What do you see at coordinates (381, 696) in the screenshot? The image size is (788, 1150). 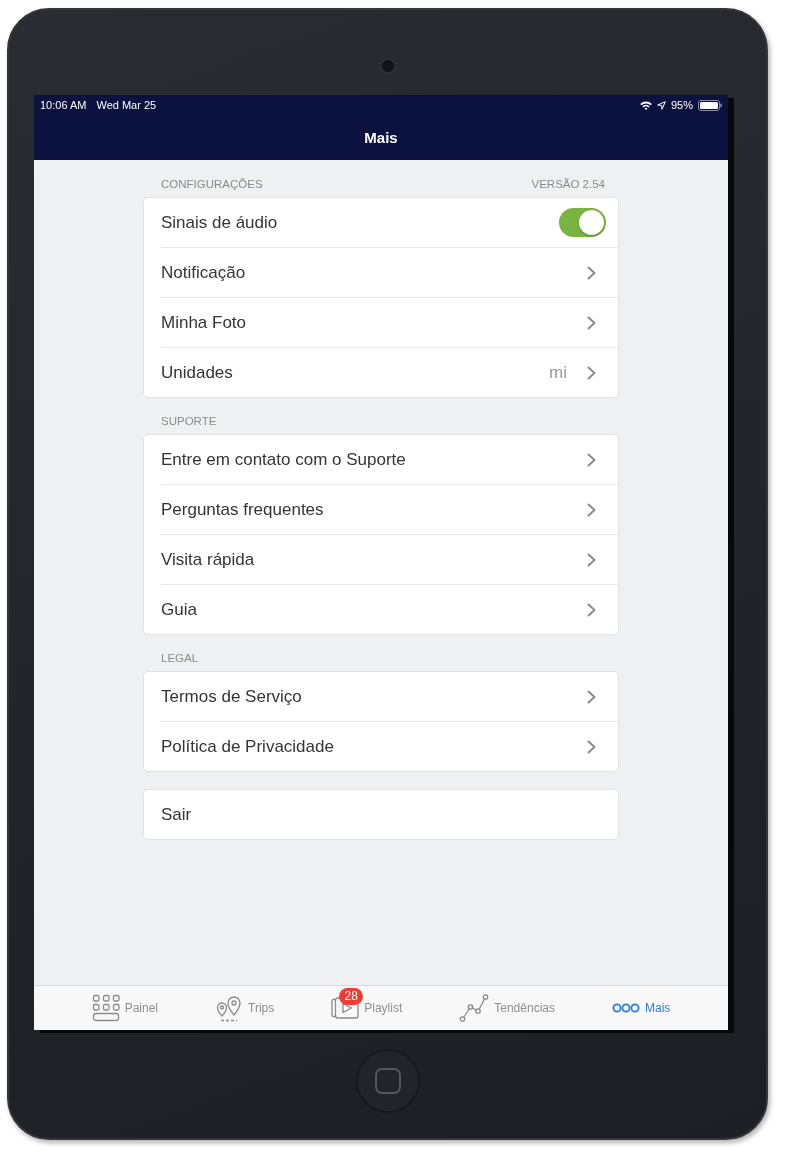 I see `menu-row: Termos de Serviço` at bounding box center [381, 696].